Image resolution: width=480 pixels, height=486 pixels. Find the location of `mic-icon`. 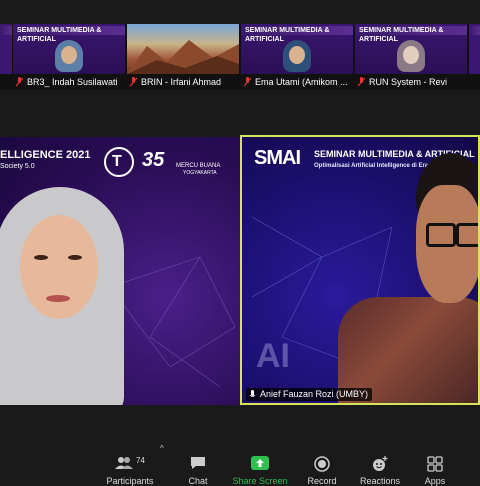

mic-icon is located at coordinates (252, 393).